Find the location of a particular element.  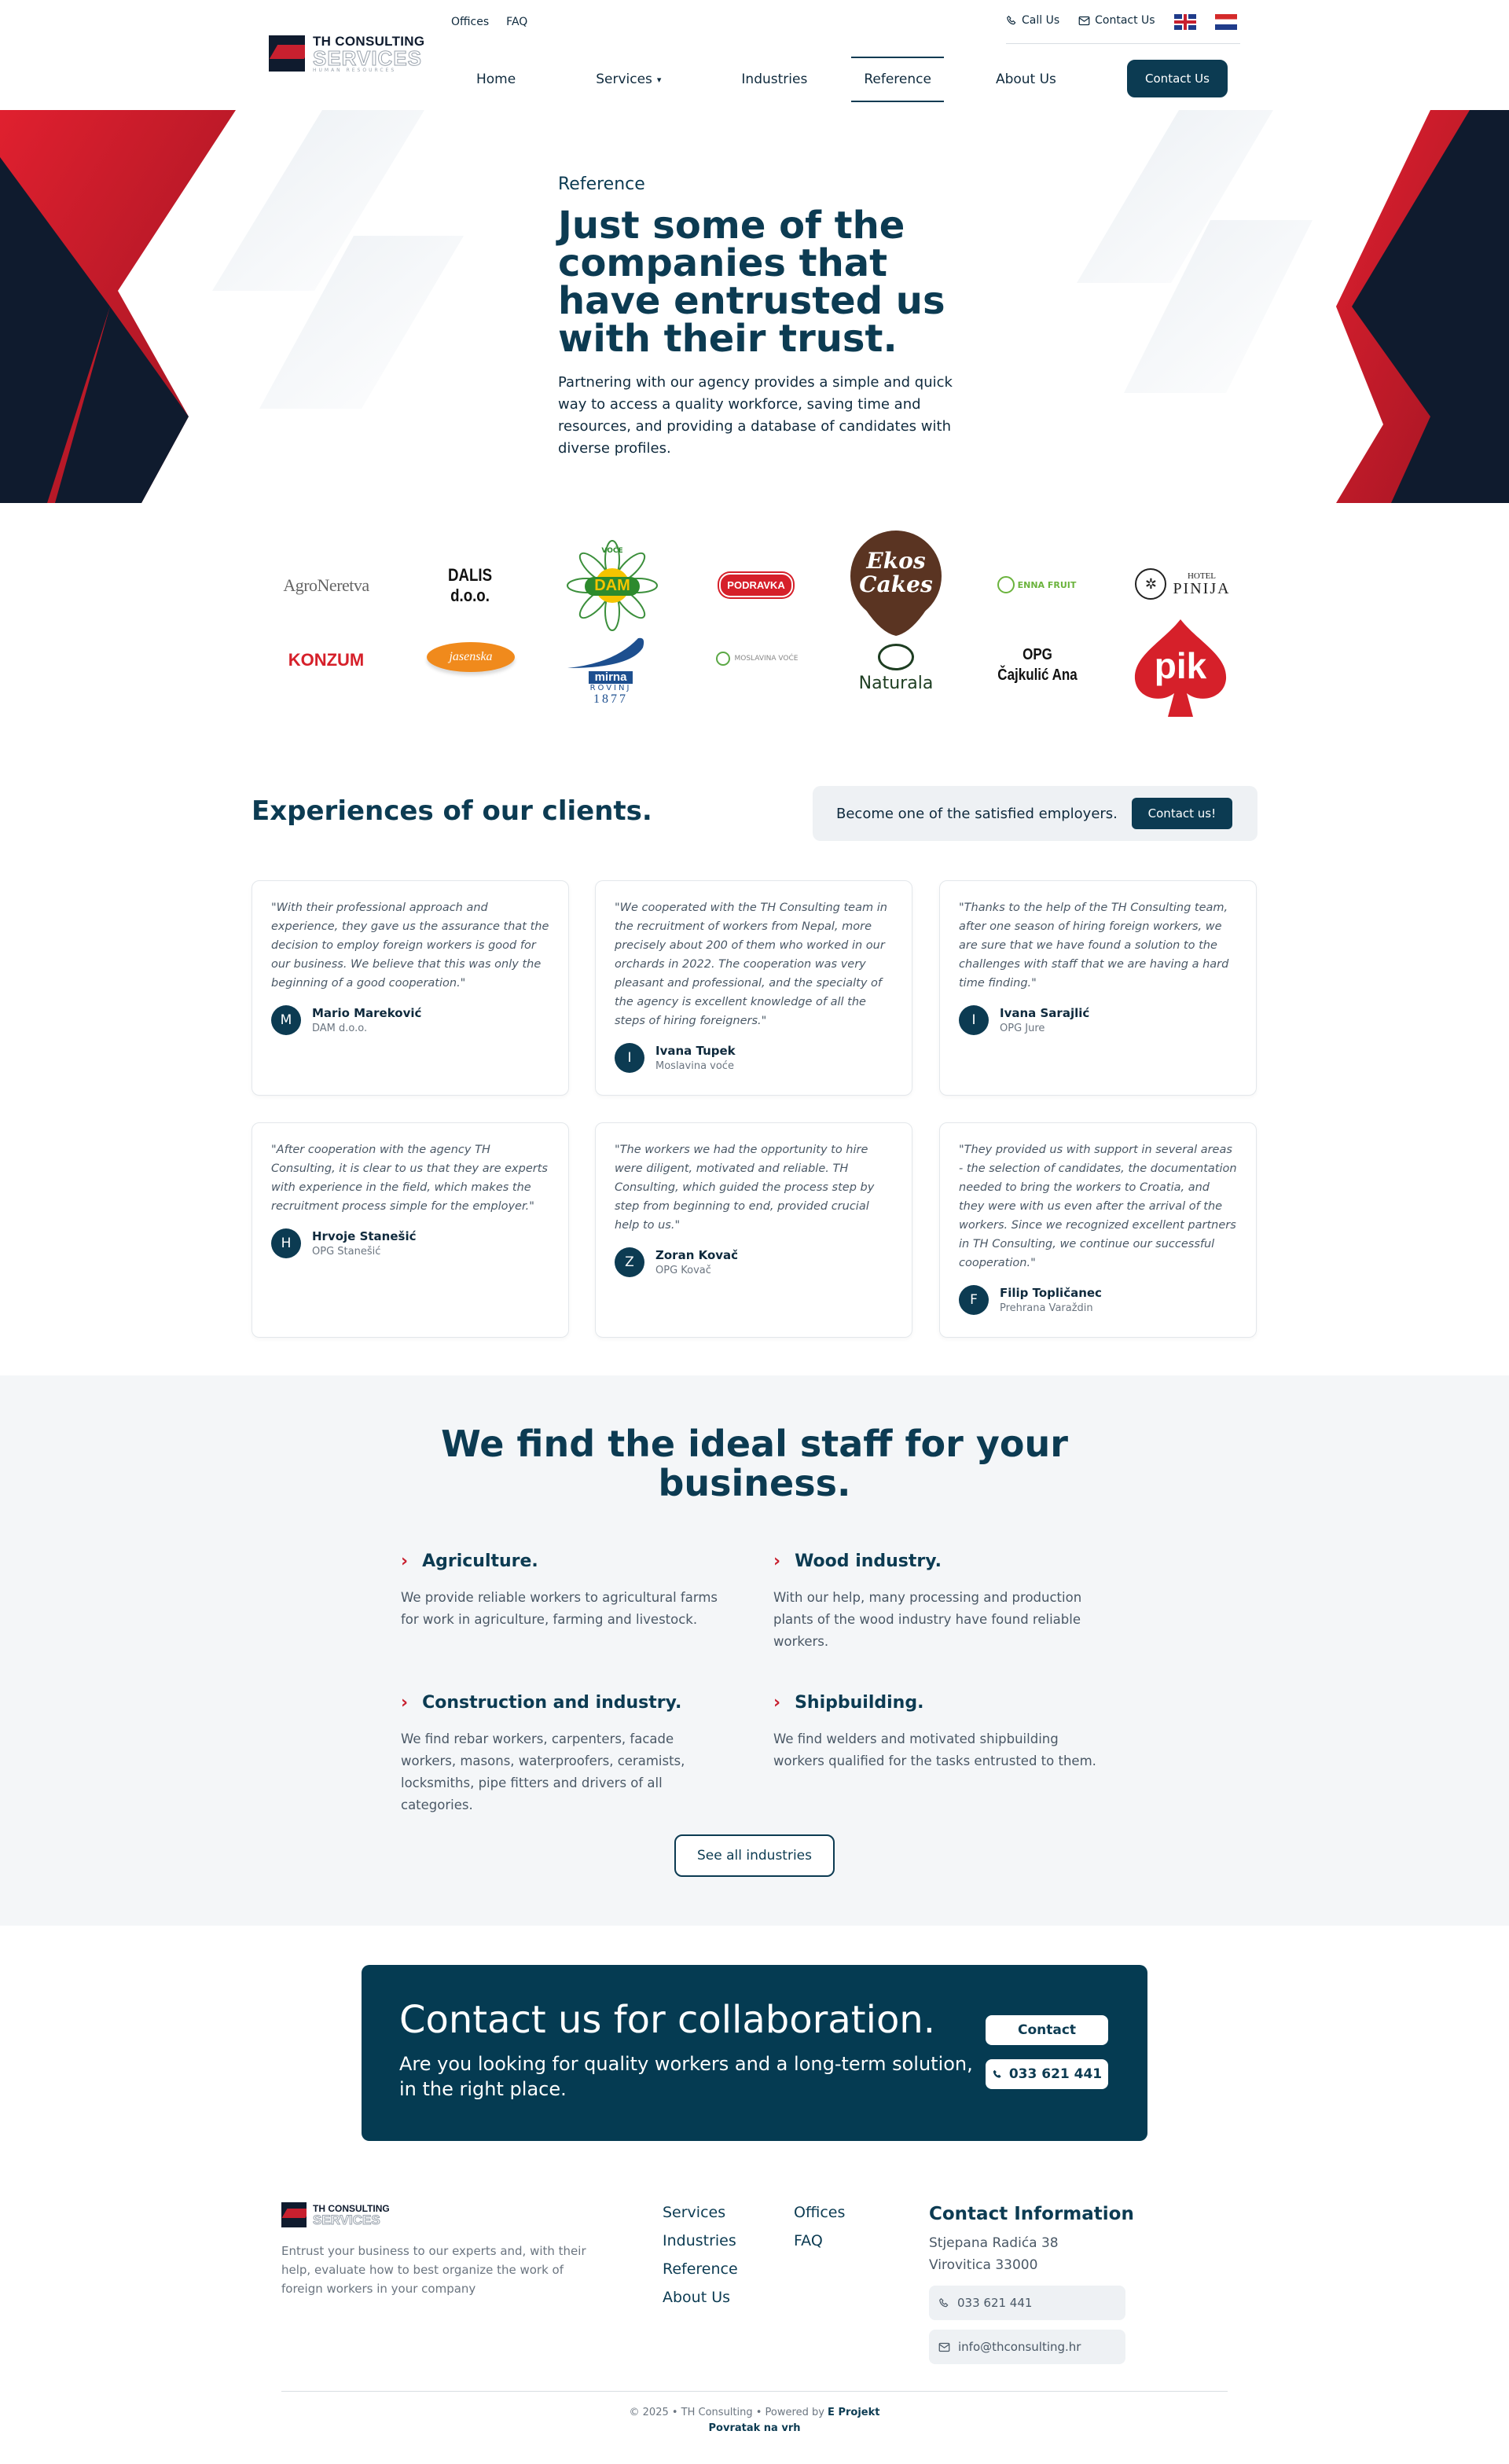

nav-home-label: Home is located at coordinates (496, 79).